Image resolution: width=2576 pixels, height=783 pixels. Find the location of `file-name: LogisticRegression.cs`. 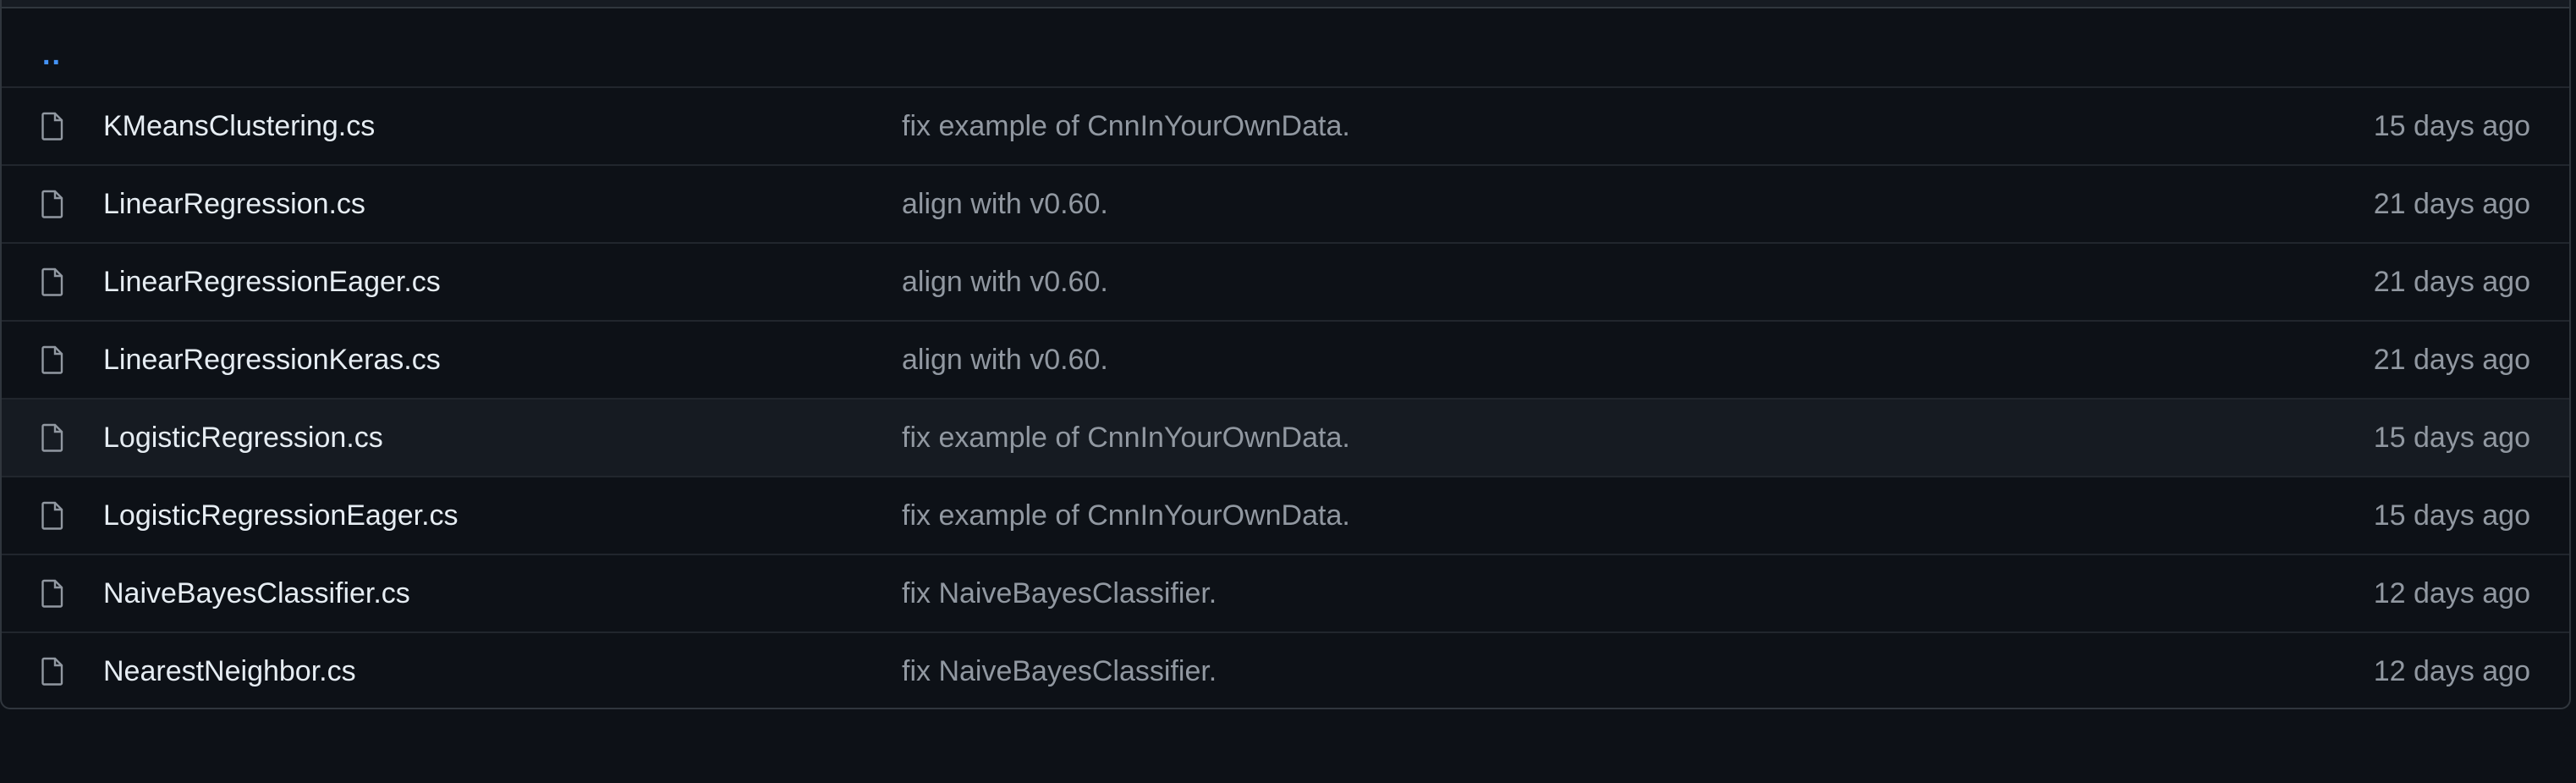

file-name: LogisticRegression.cs is located at coordinates (243, 438).